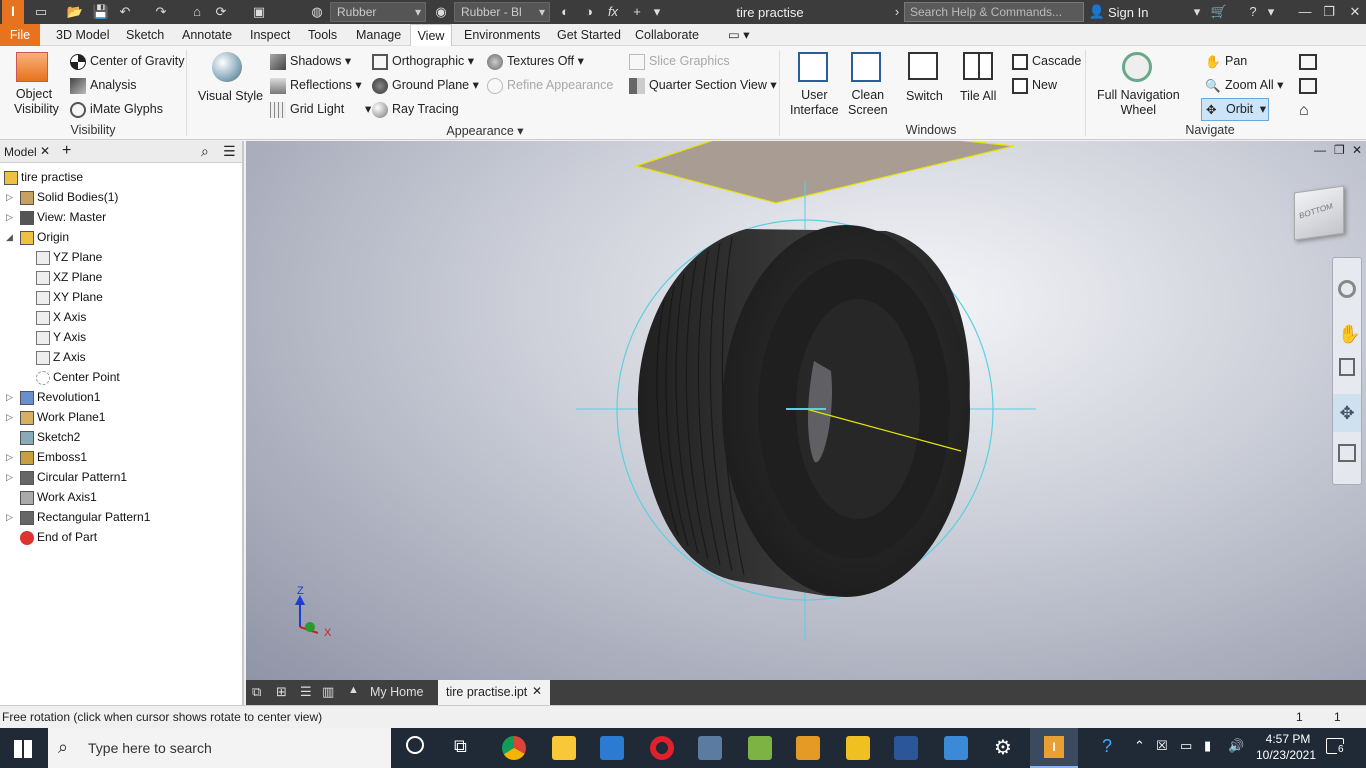 The image size is (1366, 768). What do you see at coordinates (956, 748) in the screenshot?
I see `photos-icon` at bounding box center [956, 748].